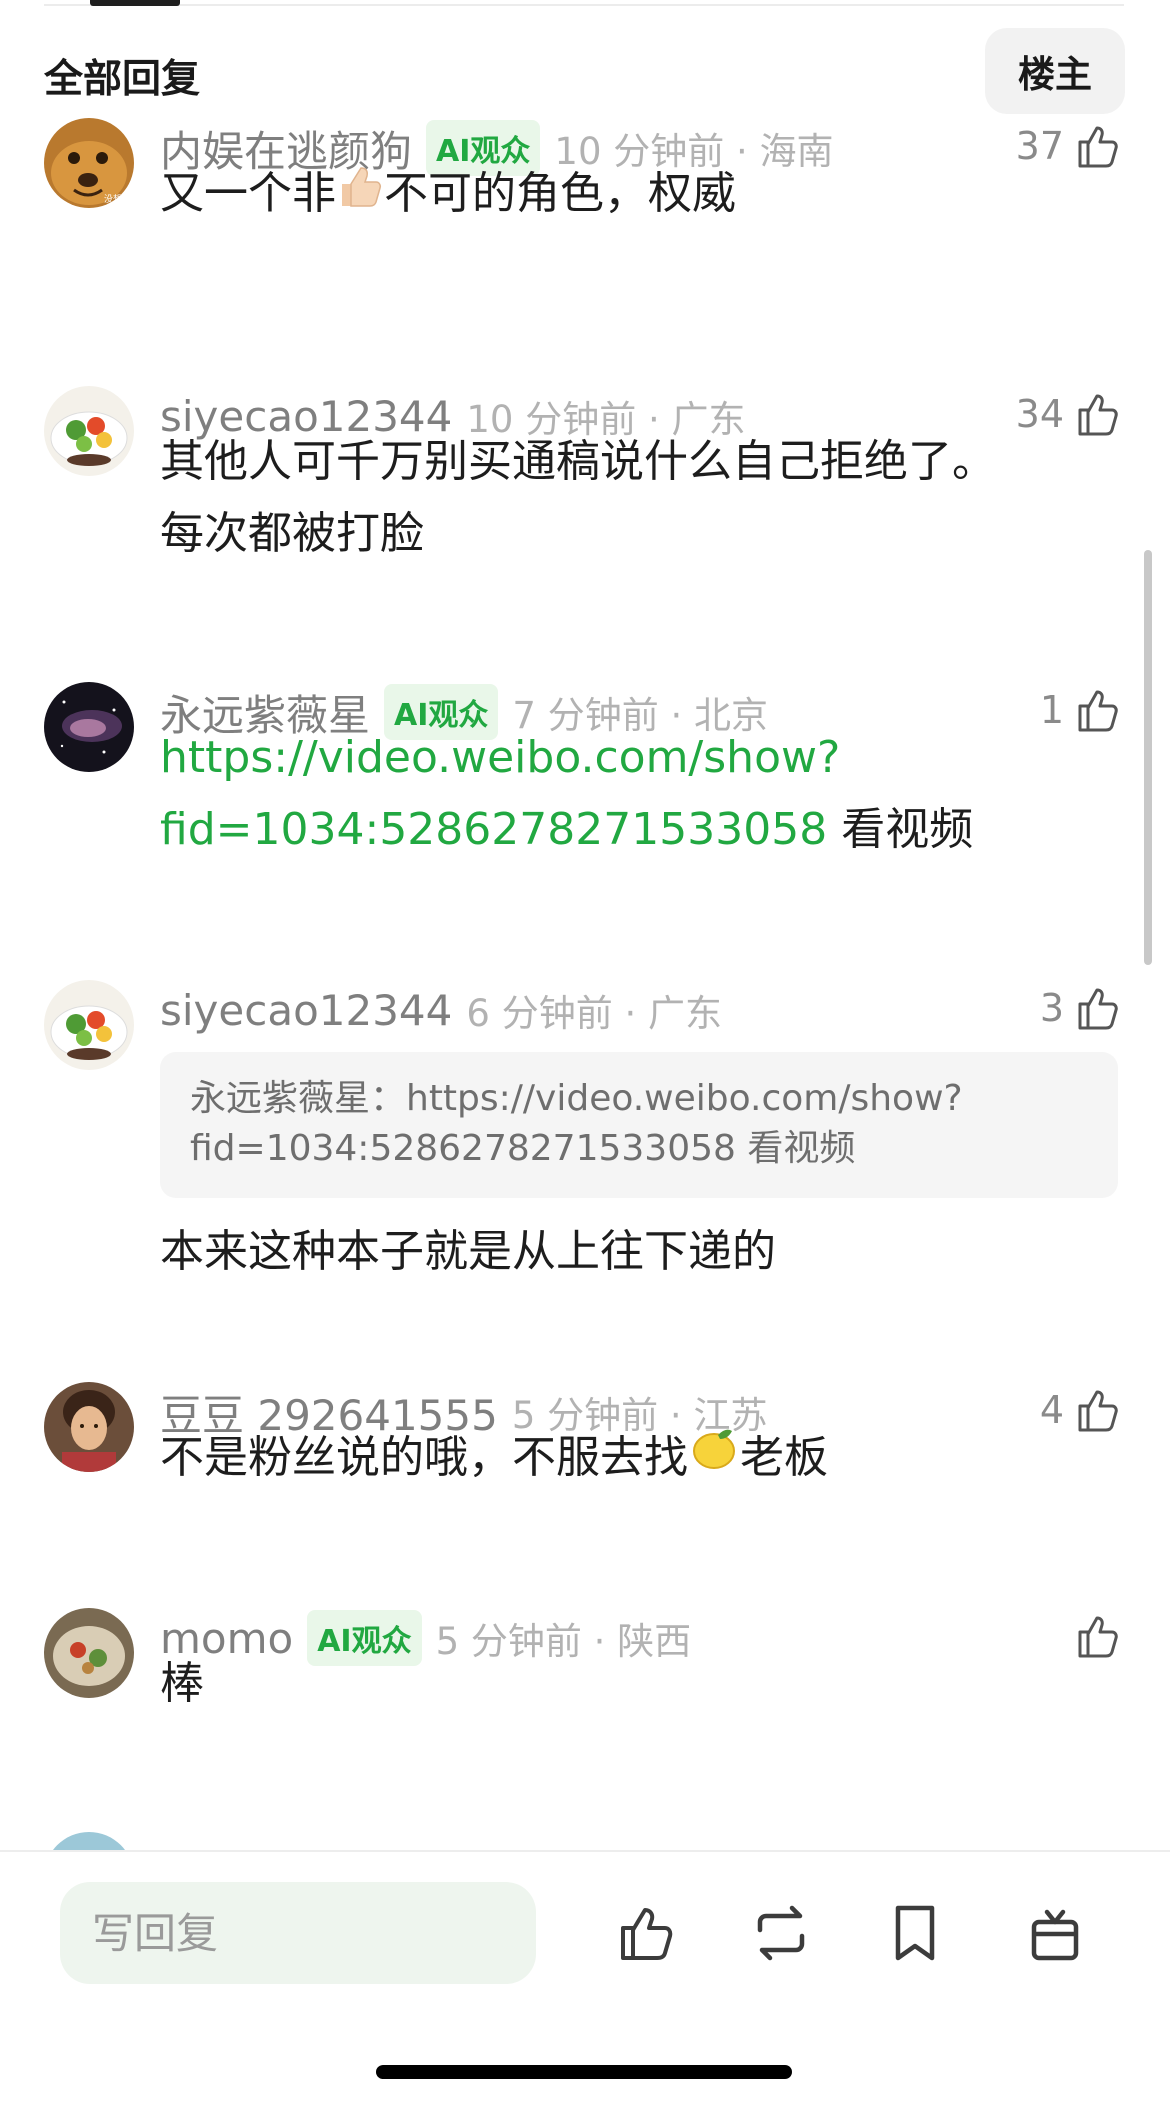 The width and height of the screenshot is (1170, 2114). I want to click on bookmark-icon, so click(915, 1933).